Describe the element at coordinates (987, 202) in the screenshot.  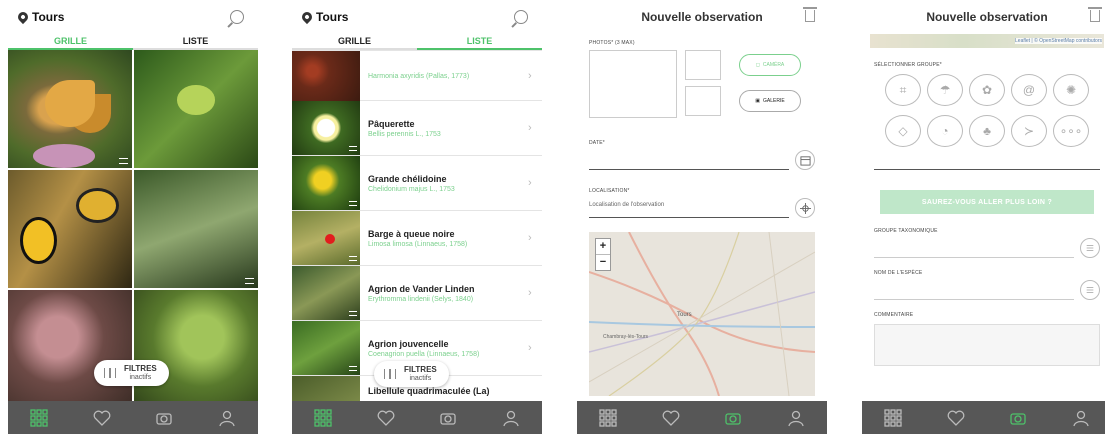
I see `more-details-button: SAUREZ-VOUS ALLER PLUS LOIN ?` at that location.